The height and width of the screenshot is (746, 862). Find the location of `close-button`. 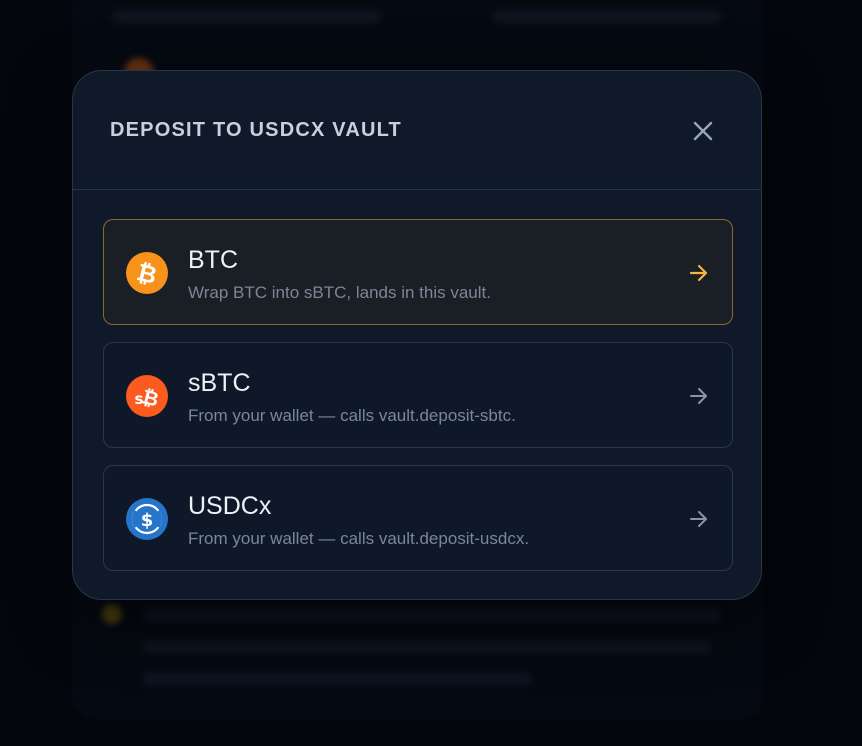

close-button is located at coordinates (703, 131).